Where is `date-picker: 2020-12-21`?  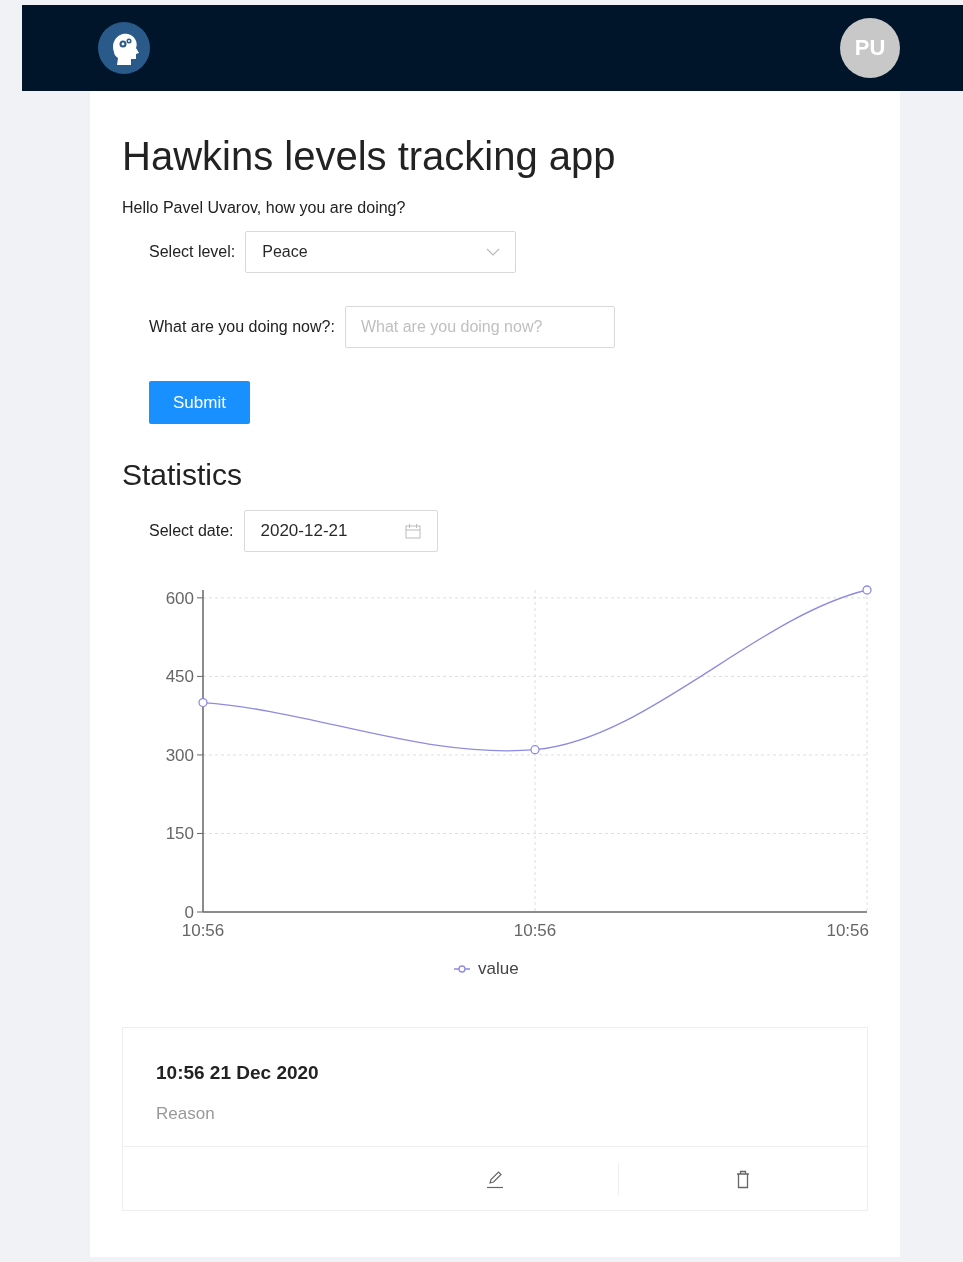
date-picker: 2020-12-21 is located at coordinates (340, 531).